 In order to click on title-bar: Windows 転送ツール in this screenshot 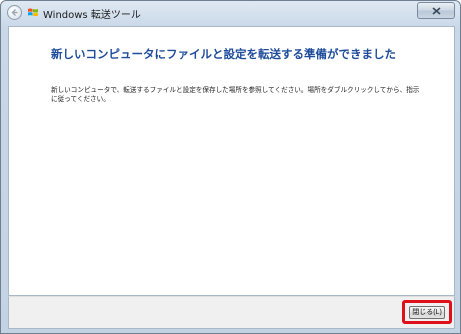, I will do `click(230, 13)`.